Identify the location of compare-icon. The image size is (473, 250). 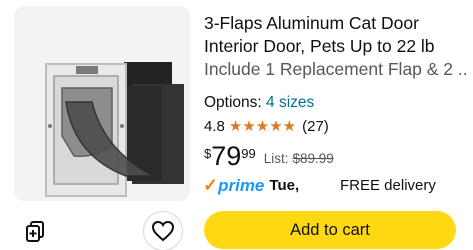
(35, 231).